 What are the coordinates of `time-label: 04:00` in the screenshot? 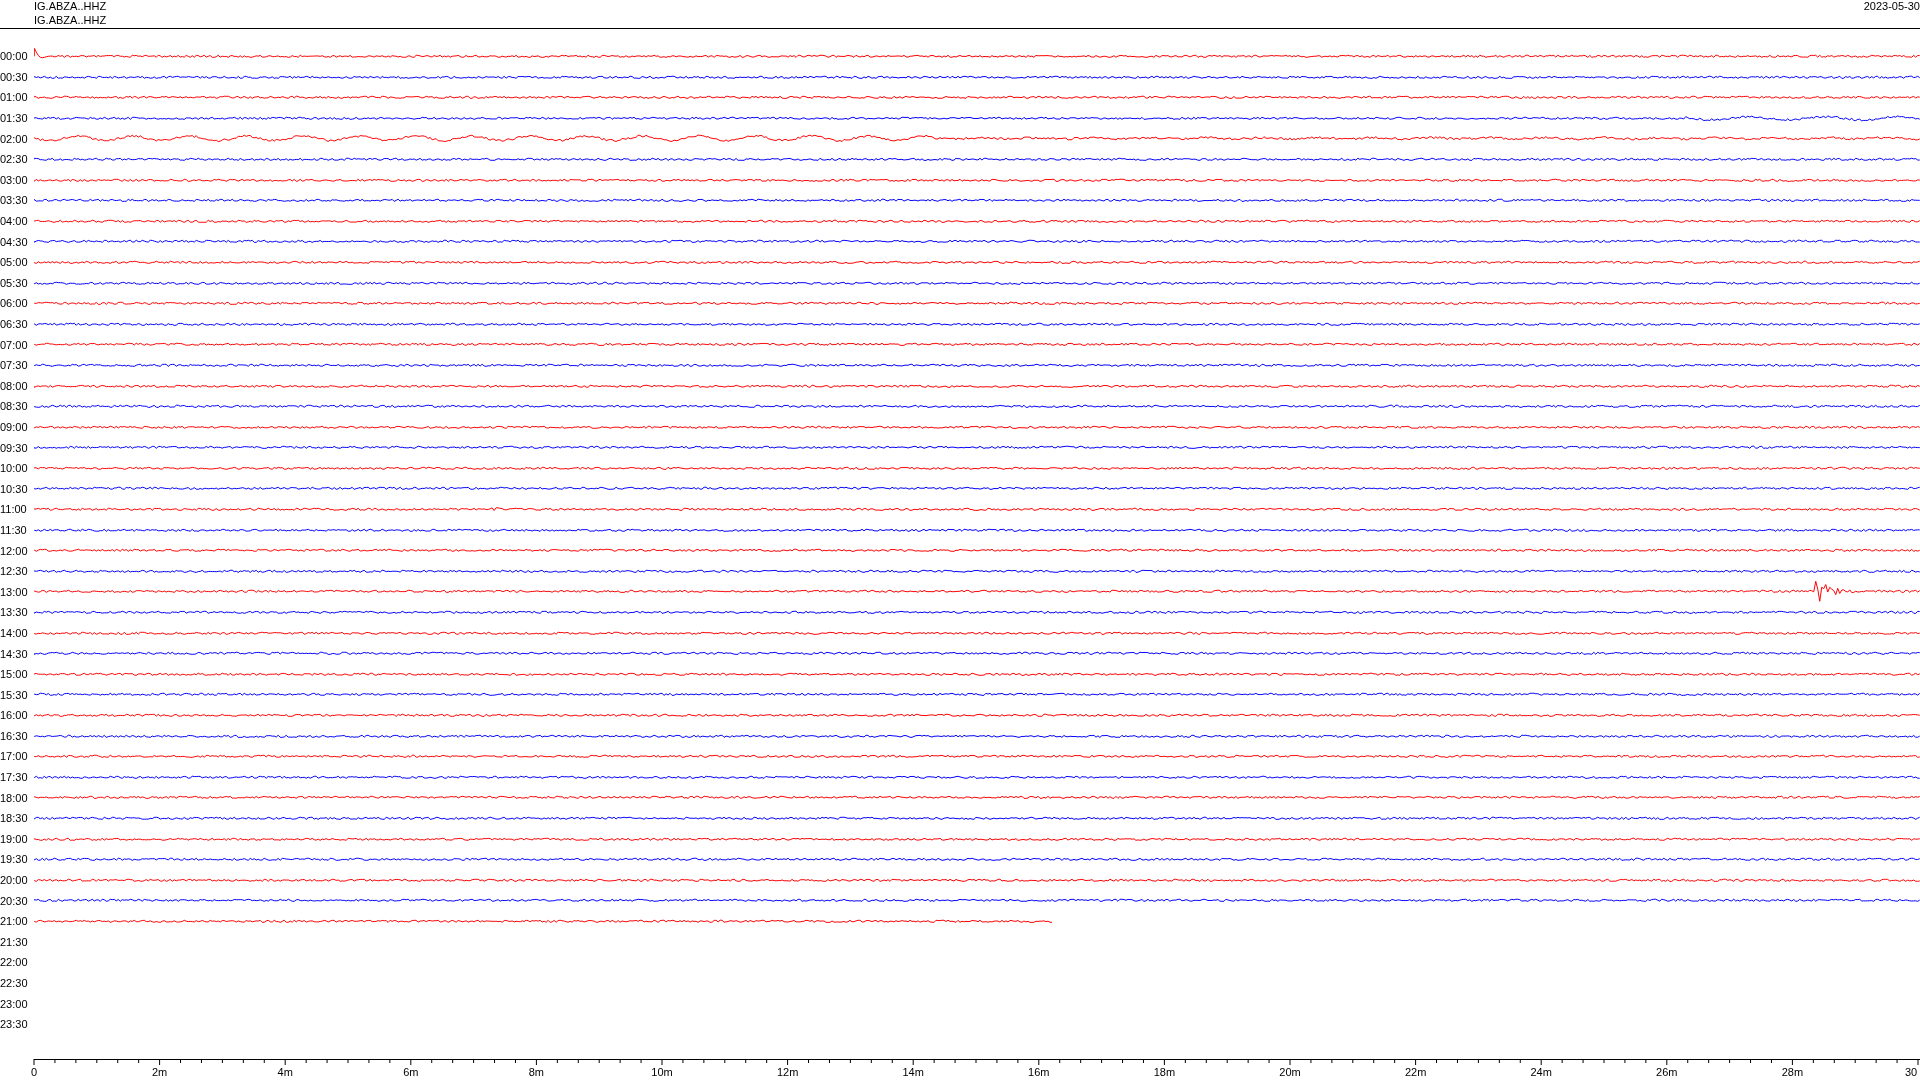 It's located at (14, 221).